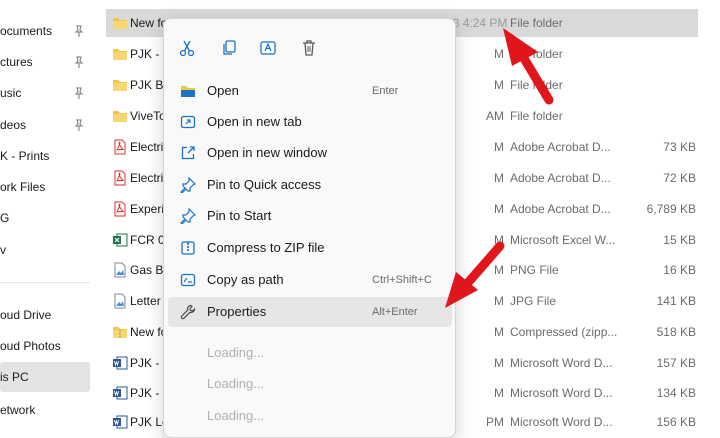  Describe the element at coordinates (475, 274) in the screenshot. I see `arrow-to-properties` at that location.